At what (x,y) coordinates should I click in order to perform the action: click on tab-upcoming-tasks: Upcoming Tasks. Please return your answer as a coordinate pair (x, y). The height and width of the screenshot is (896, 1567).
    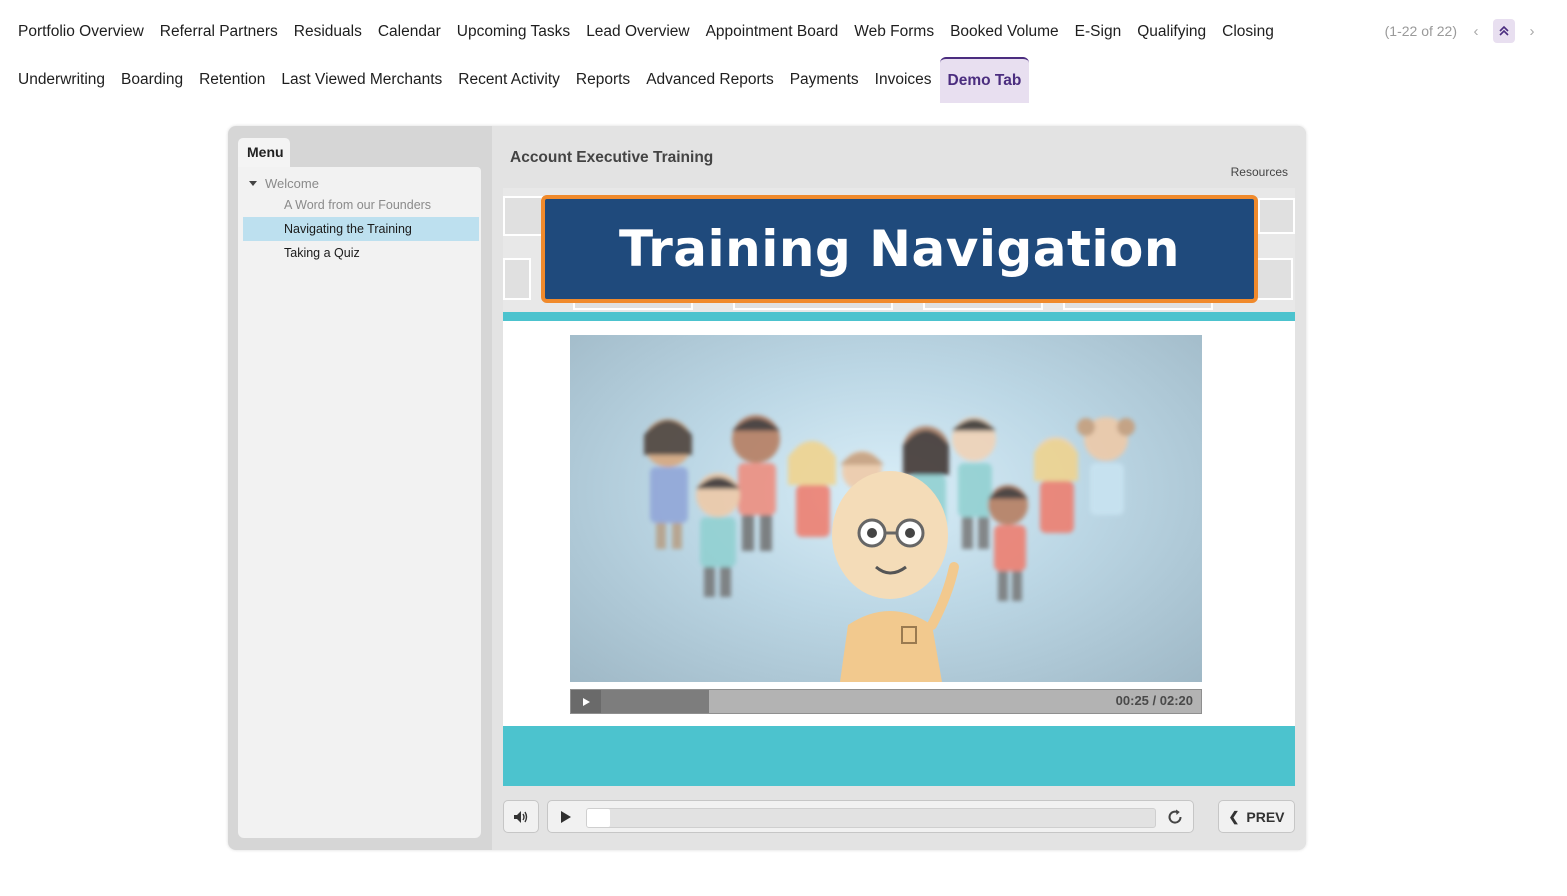
    Looking at the image, I should click on (513, 32).